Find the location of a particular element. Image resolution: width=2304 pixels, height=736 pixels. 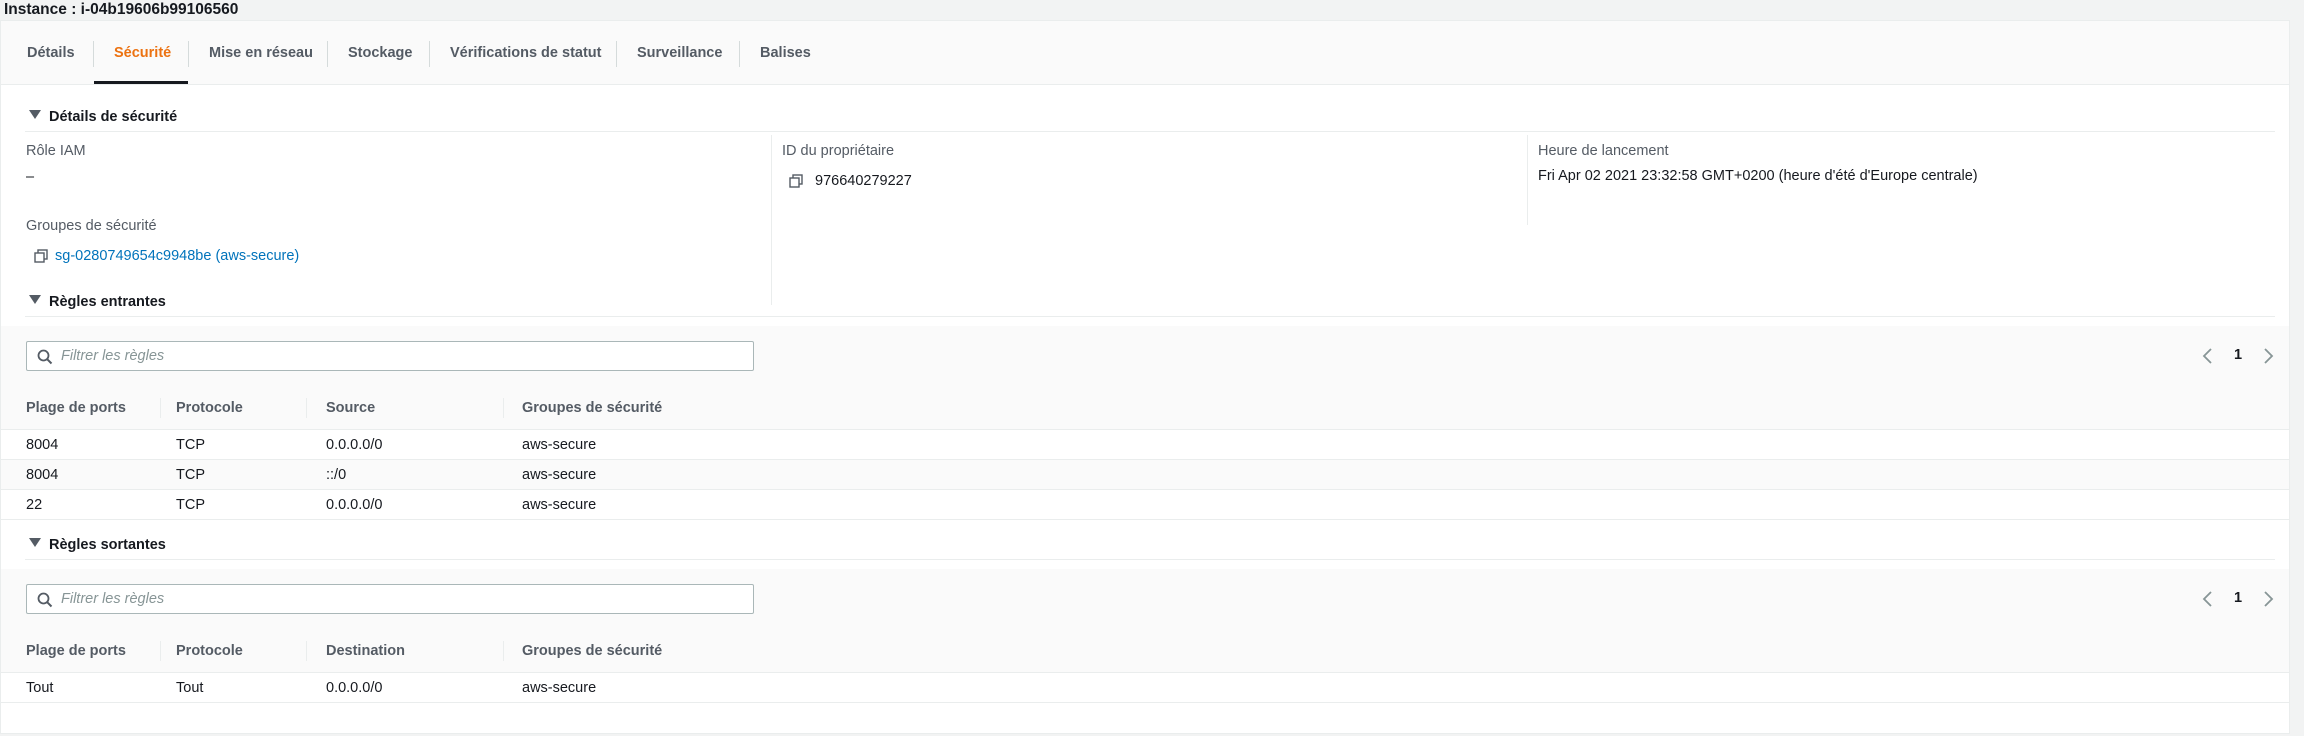

section-outbound-rules-toggle: Règles sortantes is located at coordinates (97, 545).